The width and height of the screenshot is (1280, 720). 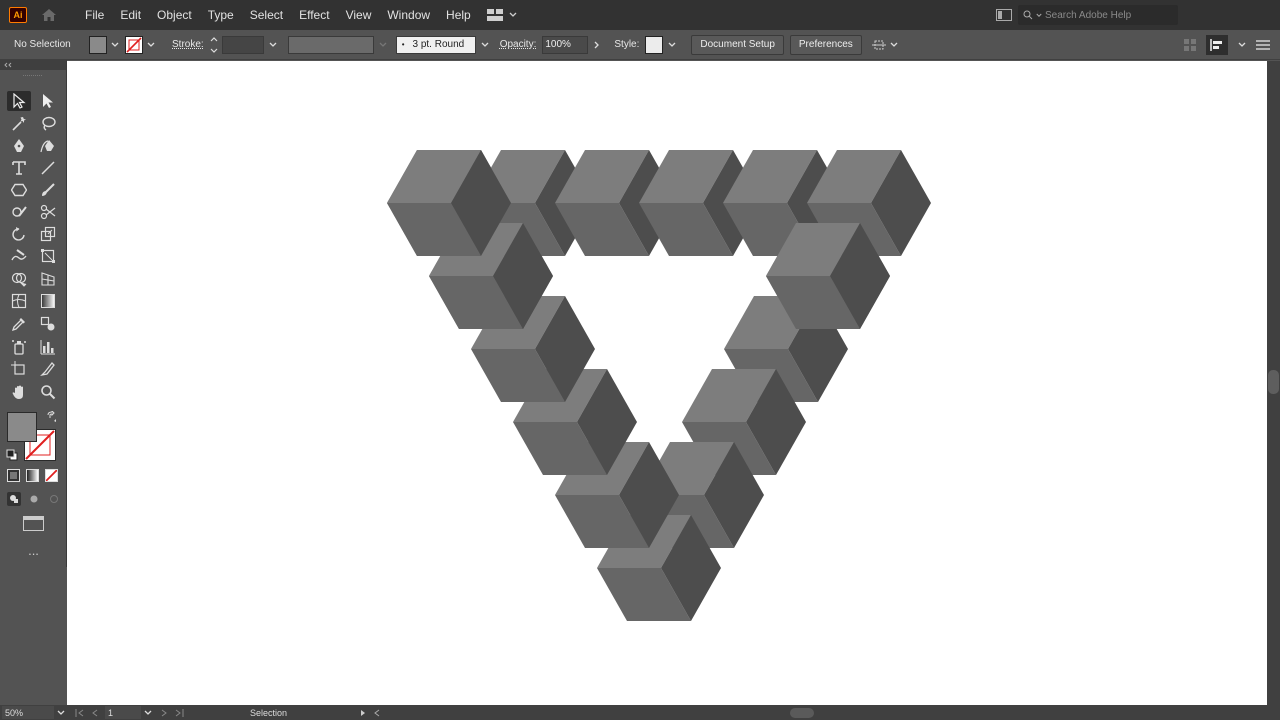 I want to click on artboard-number-field: 1, so click(x=123, y=712).